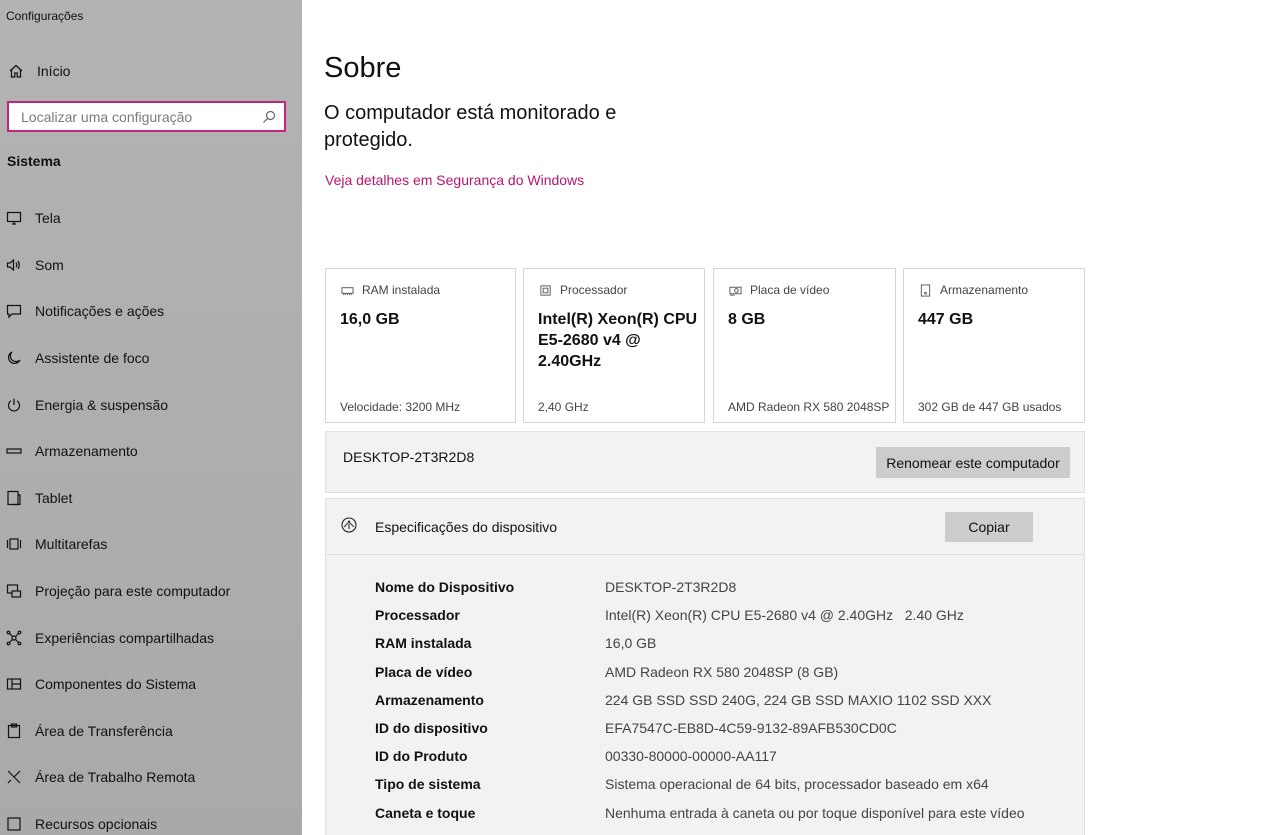 The height and width of the screenshot is (835, 1280). What do you see at coordinates (71, 544) in the screenshot?
I see `sidebar-item-label: Multitarefas` at bounding box center [71, 544].